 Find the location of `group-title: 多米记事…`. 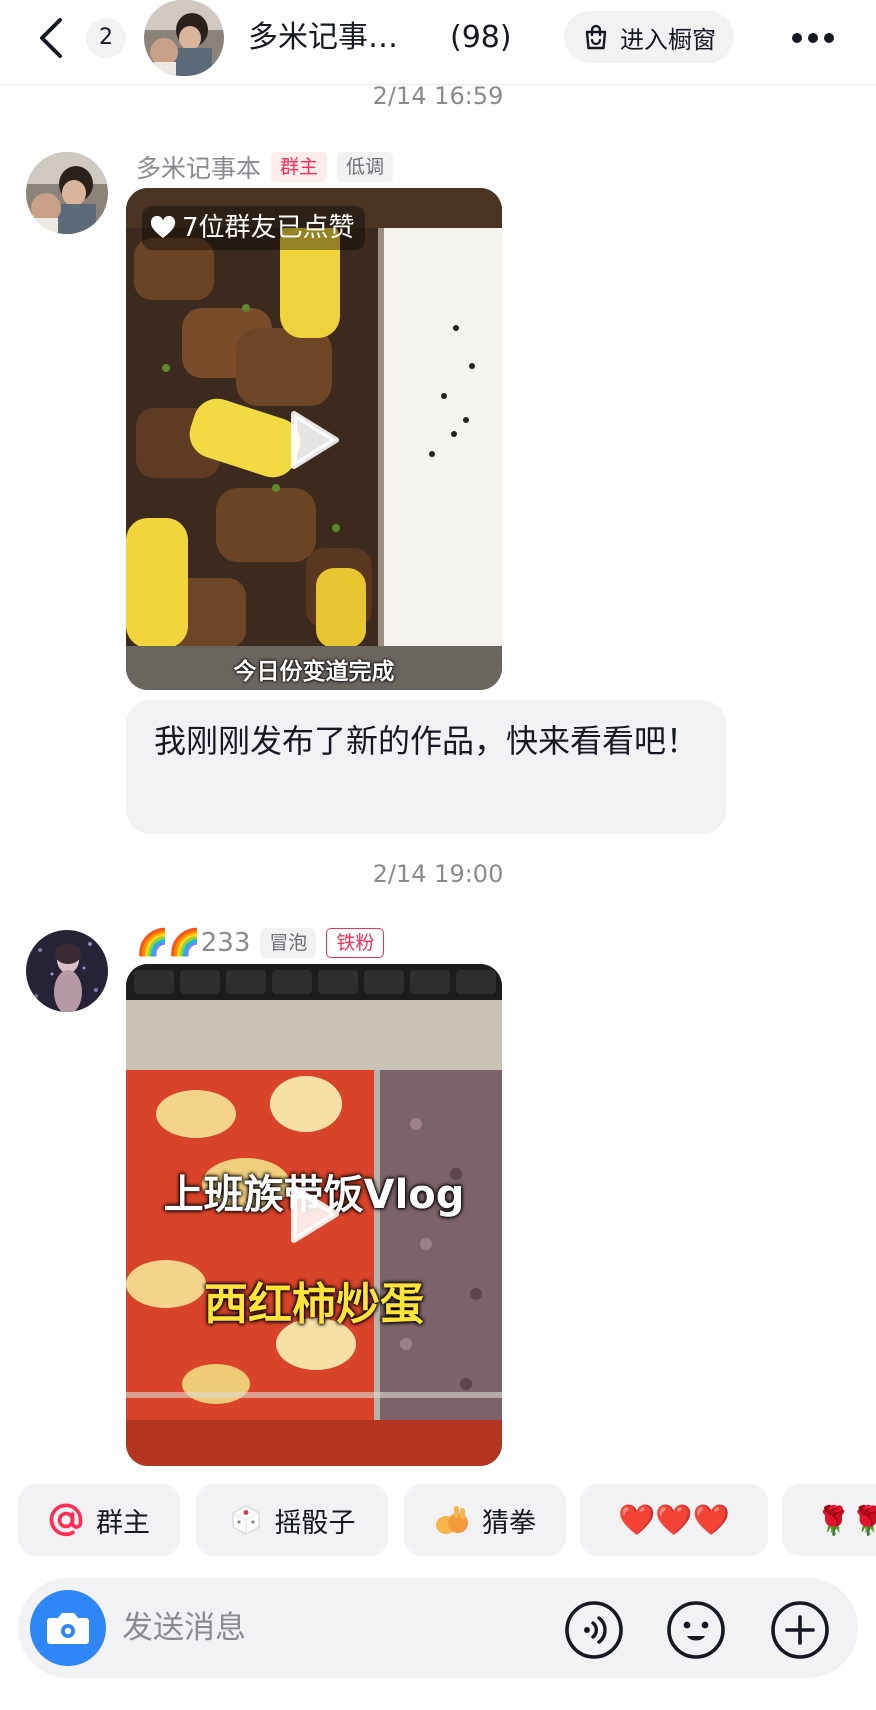

group-title: 多米记事… is located at coordinates (335, 38).